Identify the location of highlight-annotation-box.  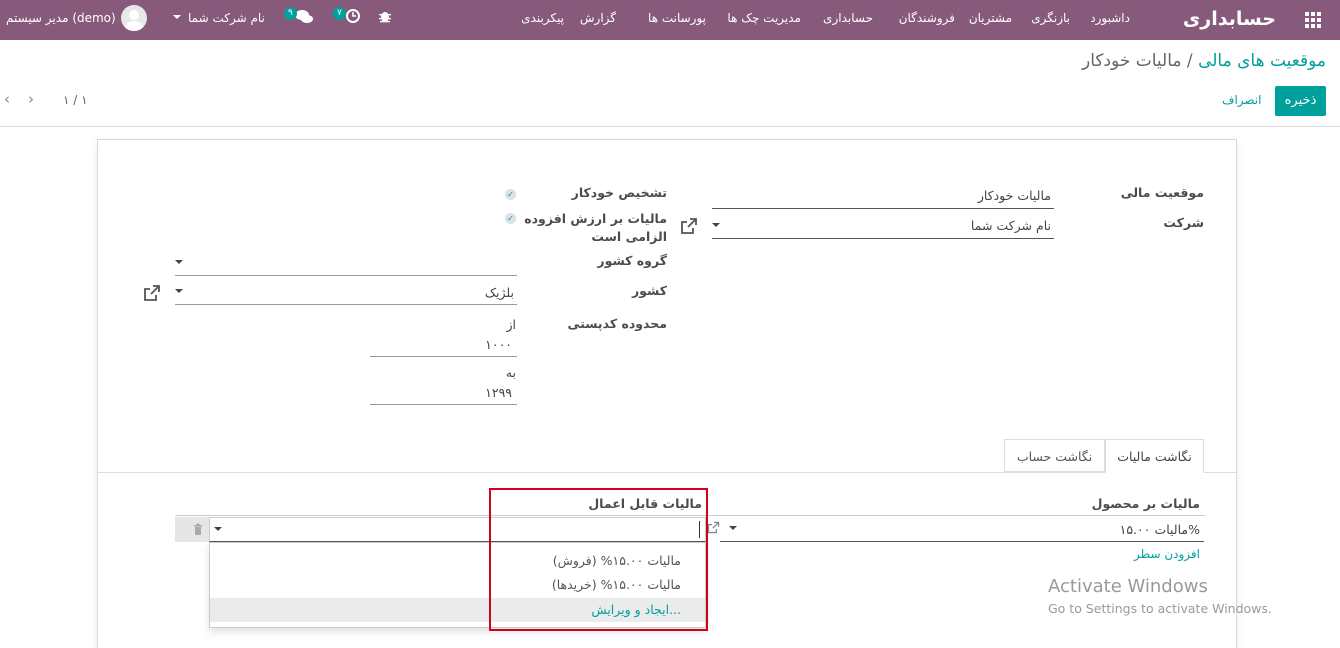
(598, 559).